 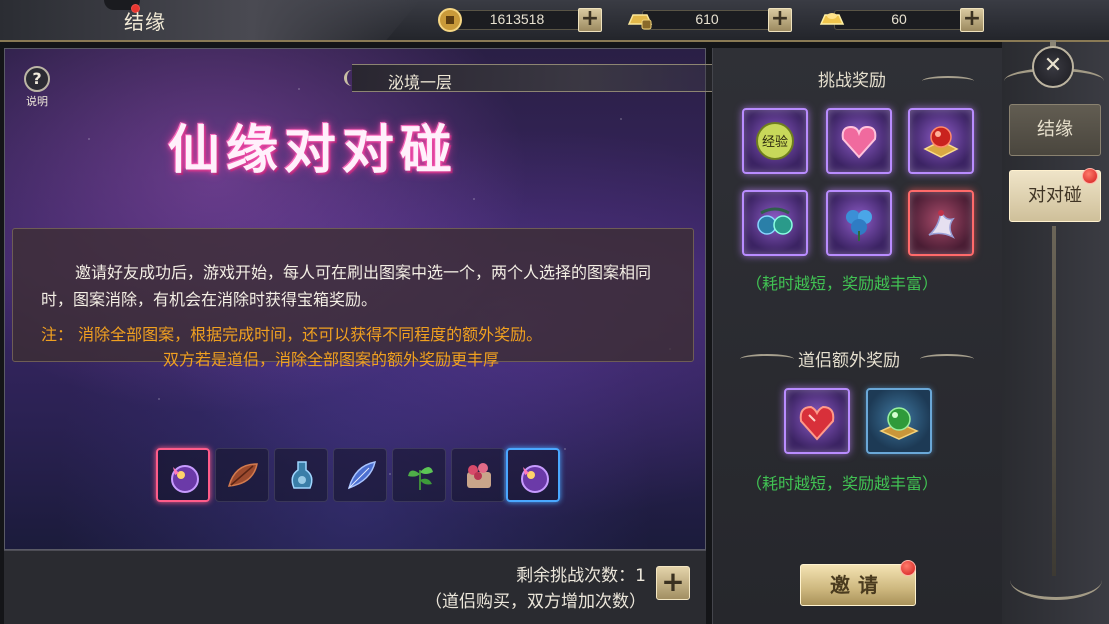 What do you see at coordinates (1055, 130) in the screenshot?
I see `tab-jieyuan: 结缘` at bounding box center [1055, 130].